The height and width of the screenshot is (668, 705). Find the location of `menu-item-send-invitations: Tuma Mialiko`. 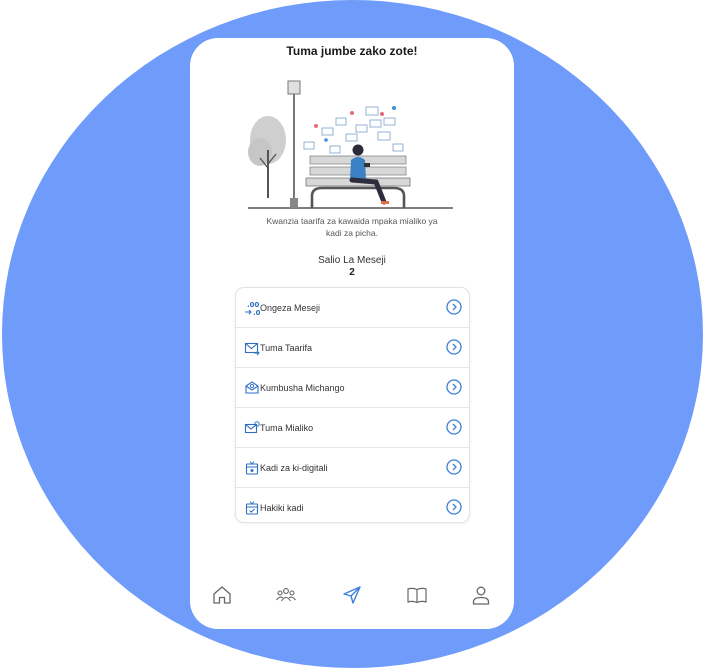

menu-item-send-invitations: Tuma Mialiko is located at coordinates (352, 428).